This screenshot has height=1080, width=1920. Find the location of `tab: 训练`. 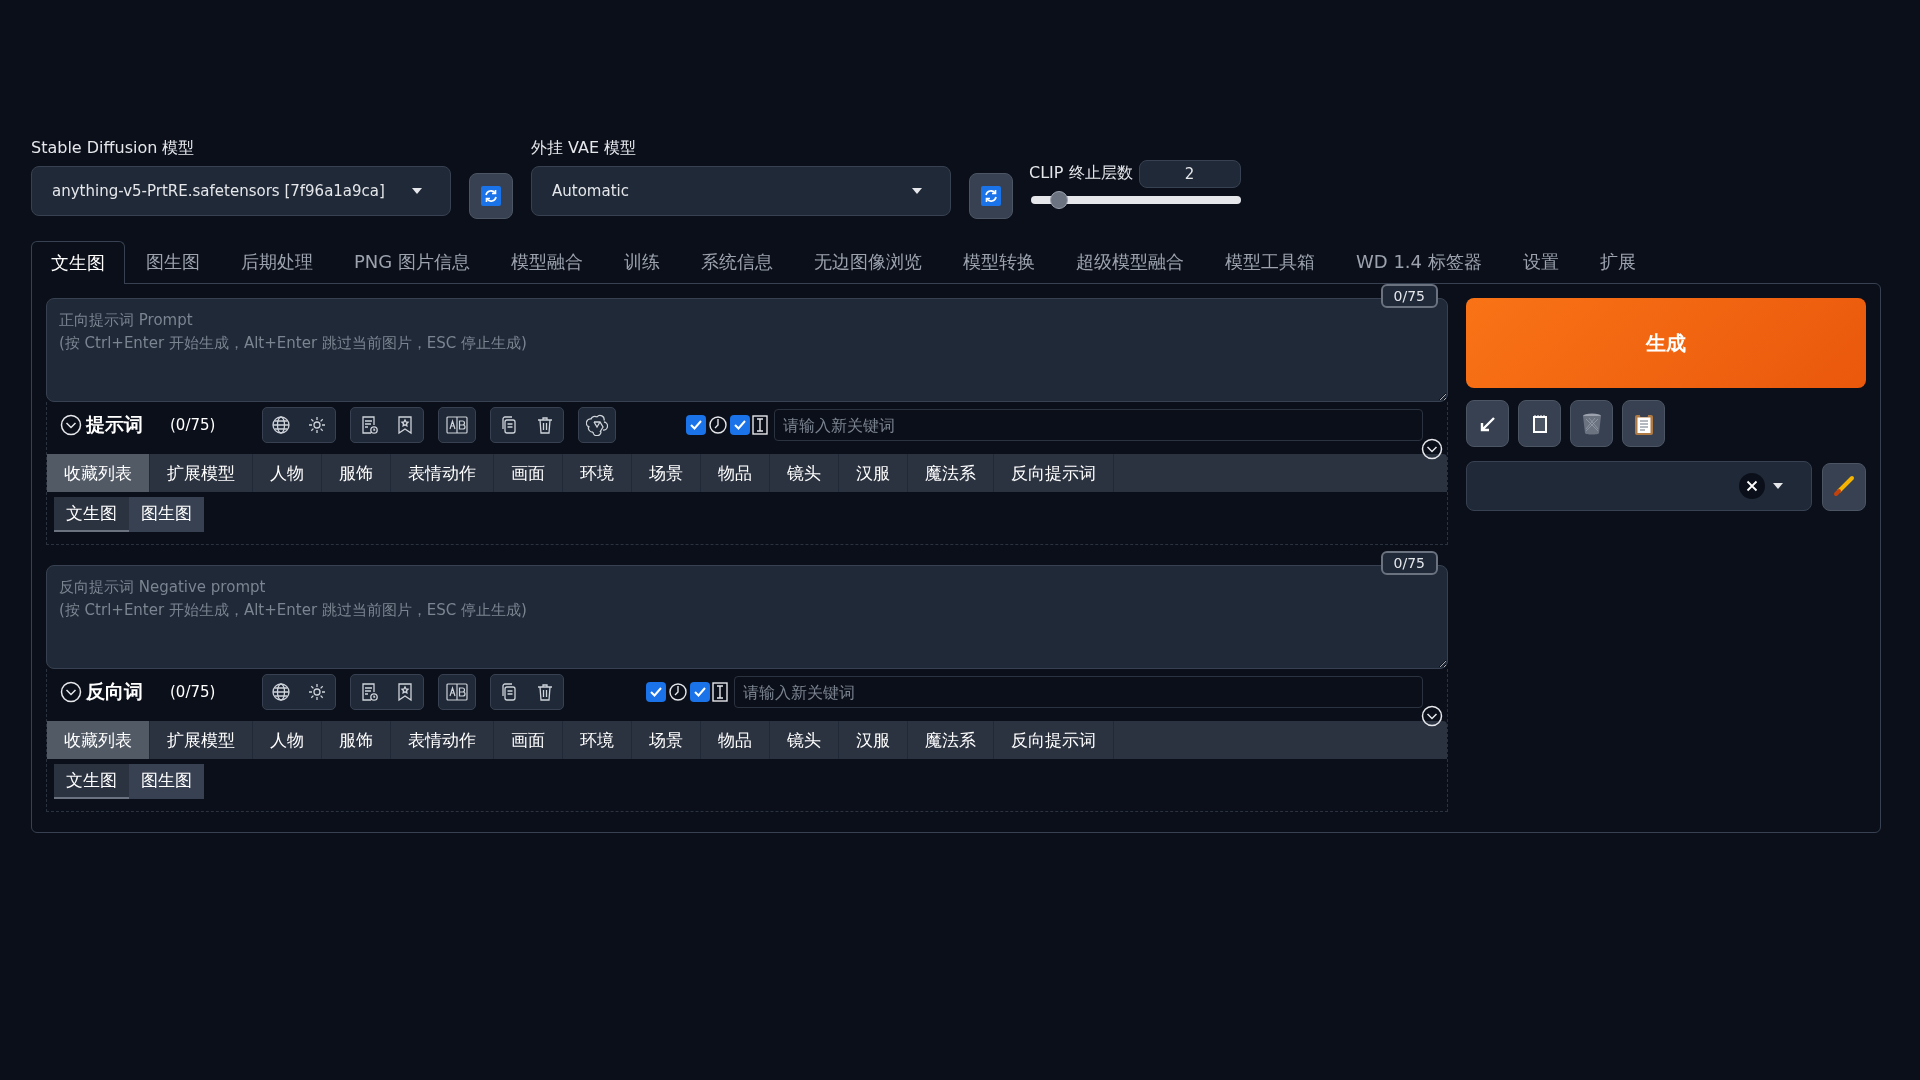

tab: 训练 is located at coordinates (642, 262).